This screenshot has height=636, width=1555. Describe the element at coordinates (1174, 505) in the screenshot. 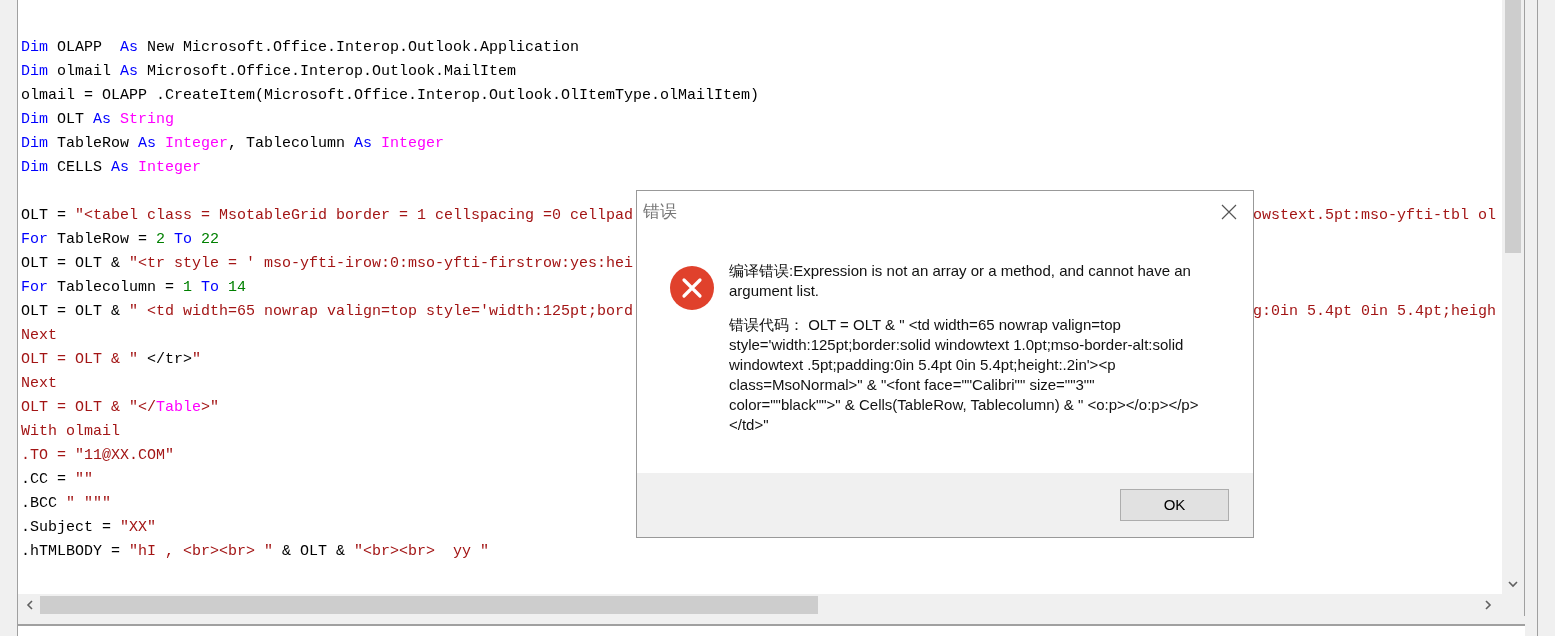

I see `ok-button: OK` at that location.